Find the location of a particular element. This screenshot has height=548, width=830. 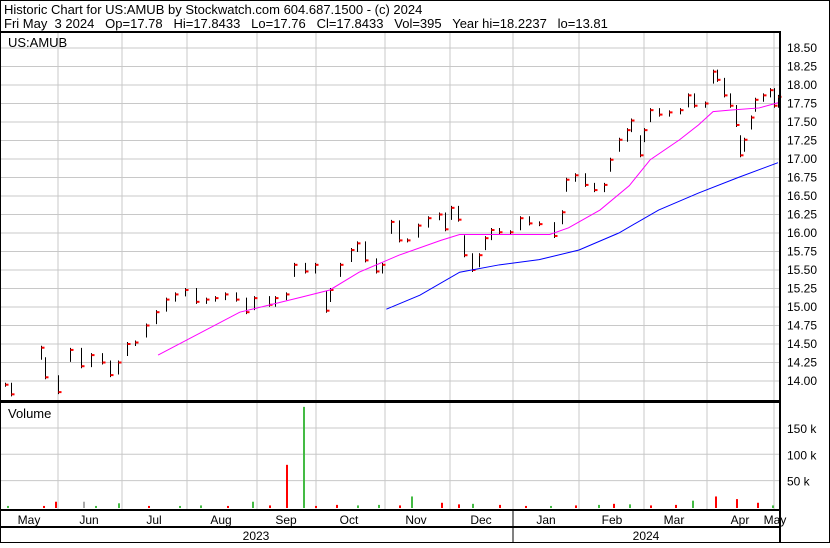

price-tick-label: 18.25 is located at coordinates (802, 67).